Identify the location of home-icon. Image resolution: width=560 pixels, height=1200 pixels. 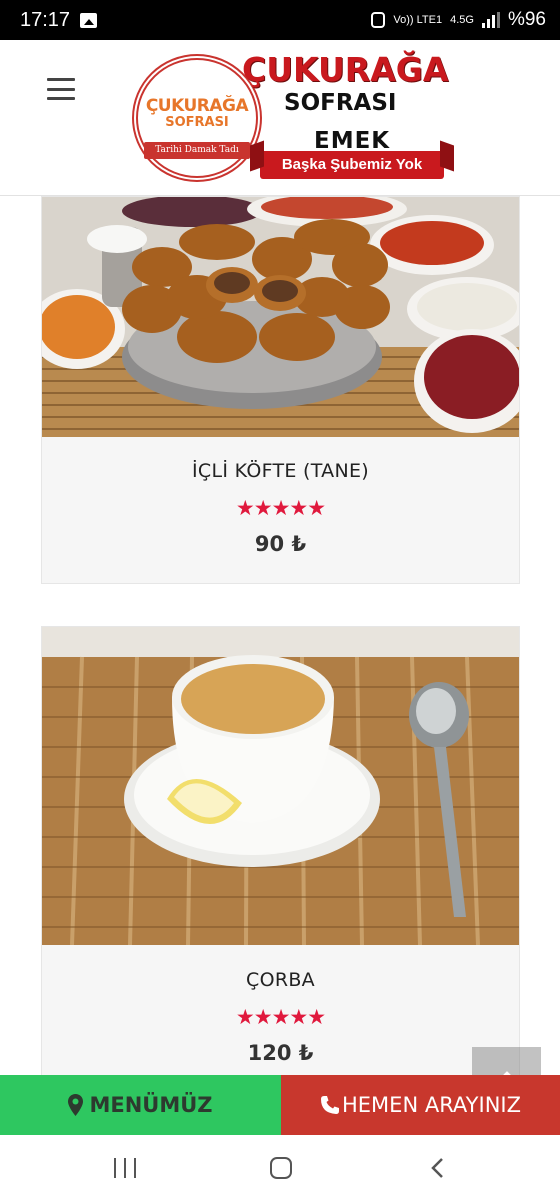
(281, 1168).